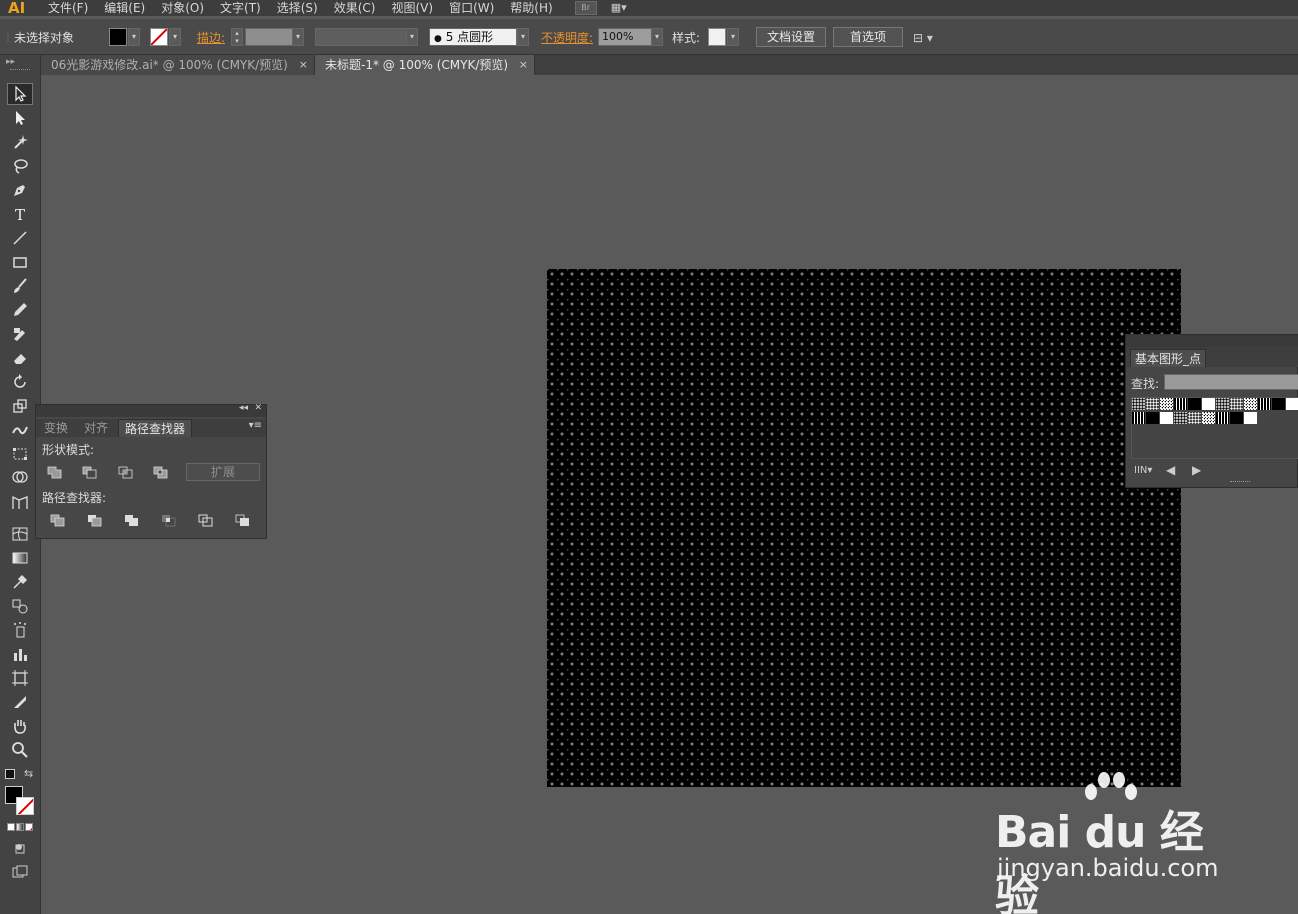  I want to click on arrange-documents-button: ▦▾, so click(626, 8).